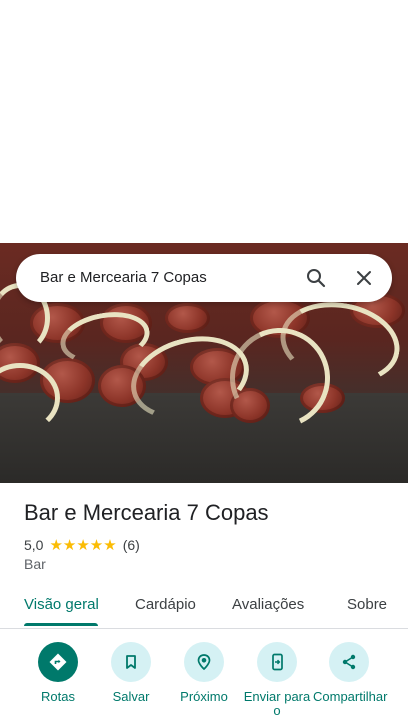  I want to click on save-button: Salvar, so click(131, 672).